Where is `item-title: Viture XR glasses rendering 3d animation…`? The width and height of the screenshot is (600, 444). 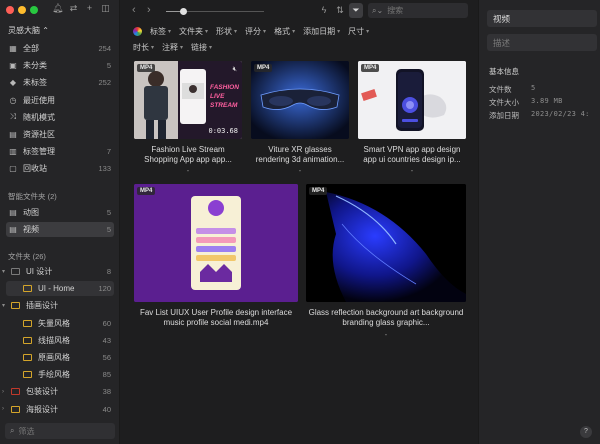 item-title: Viture XR glasses rendering 3d animation… is located at coordinates (300, 154).